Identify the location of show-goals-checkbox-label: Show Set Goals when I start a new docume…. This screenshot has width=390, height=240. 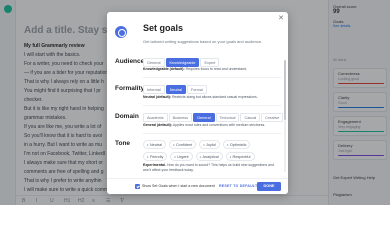
(178, 186).